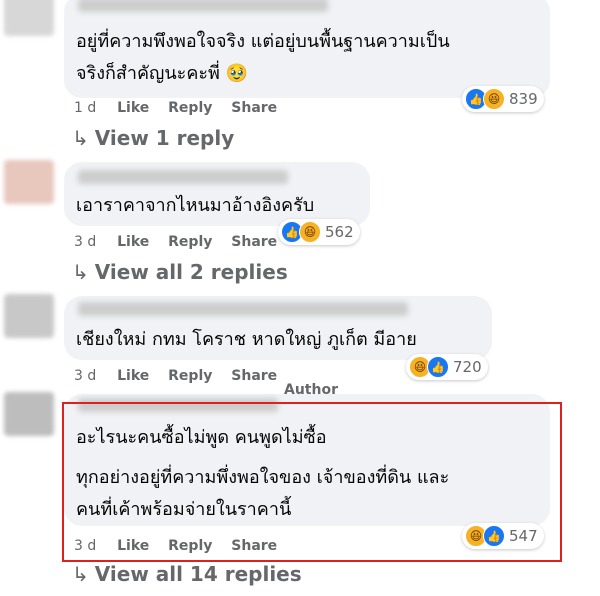 This screenshot has width=600, height=596. I want to click on comment-bubble: เอาราคาจากไหนมาอ้างอิงครับ, so click(217, 194).